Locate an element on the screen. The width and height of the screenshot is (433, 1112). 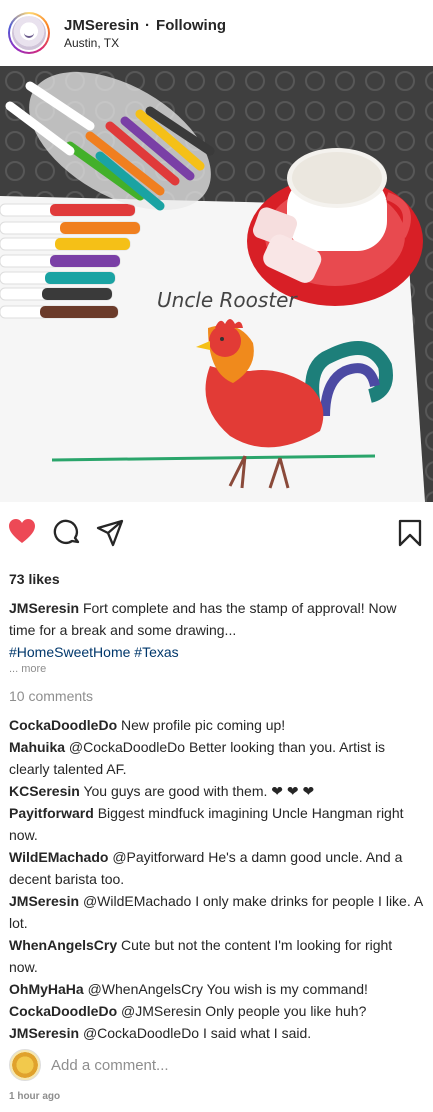
post-header: JMSeresin · Following Austin, TX is located at coordinates (216, 33).